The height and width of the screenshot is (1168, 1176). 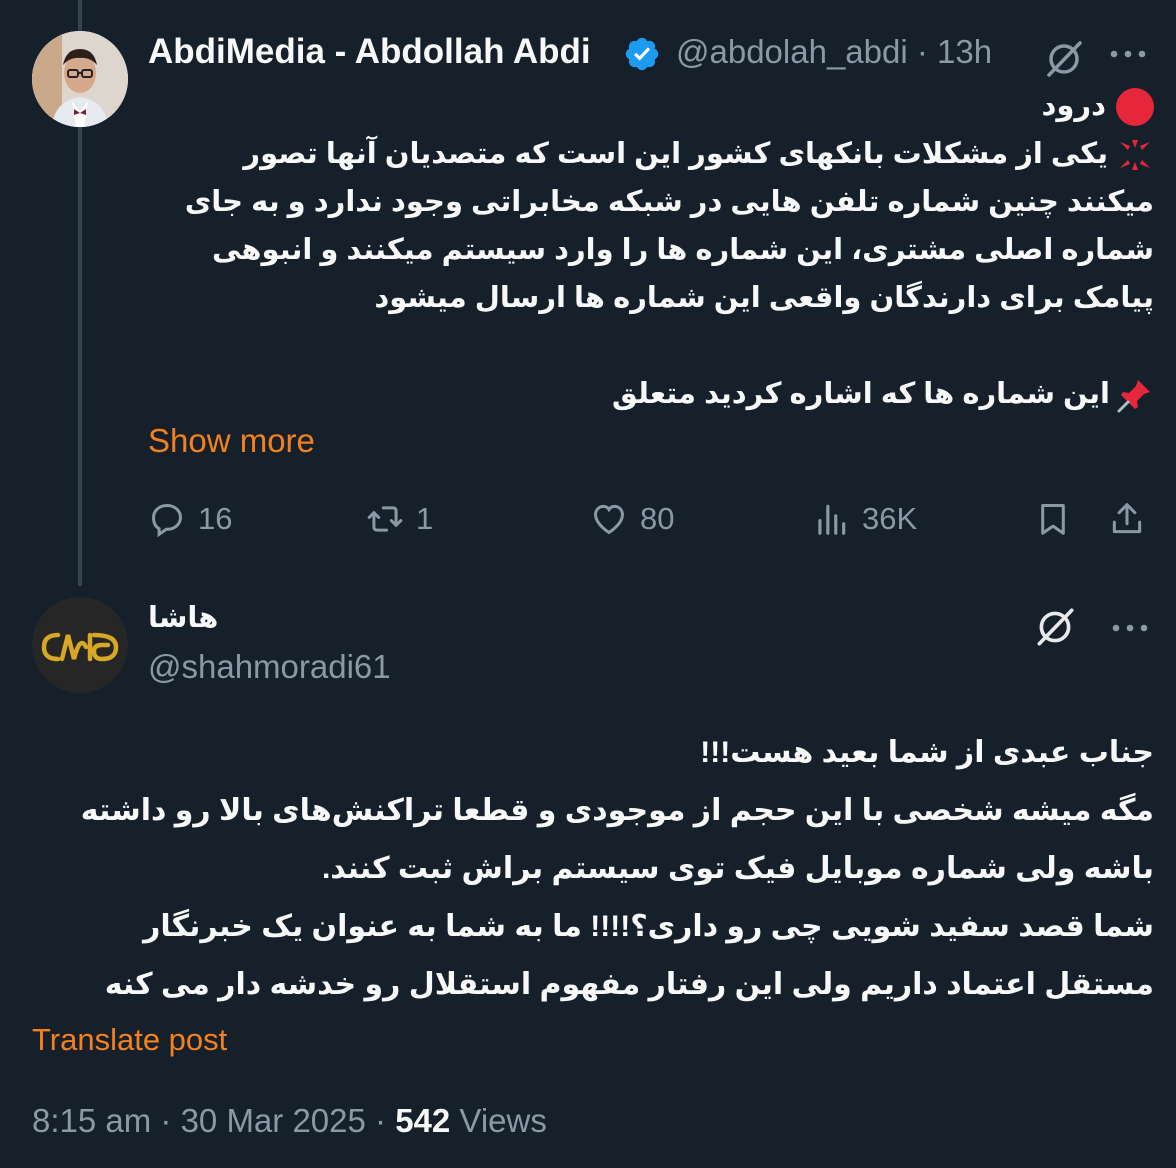 I want to click on verified-badge-icon, so click(x=642, y=54).